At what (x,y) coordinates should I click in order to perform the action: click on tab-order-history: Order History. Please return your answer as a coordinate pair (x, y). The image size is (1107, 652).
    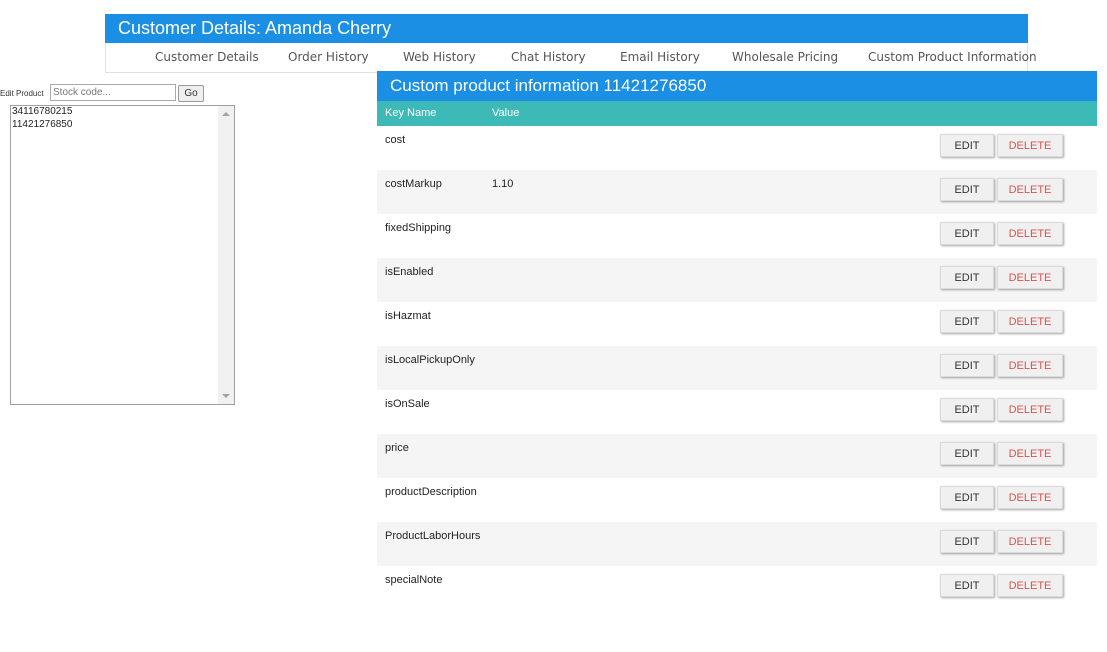
    Looking at the image, I should click on (328, 57).